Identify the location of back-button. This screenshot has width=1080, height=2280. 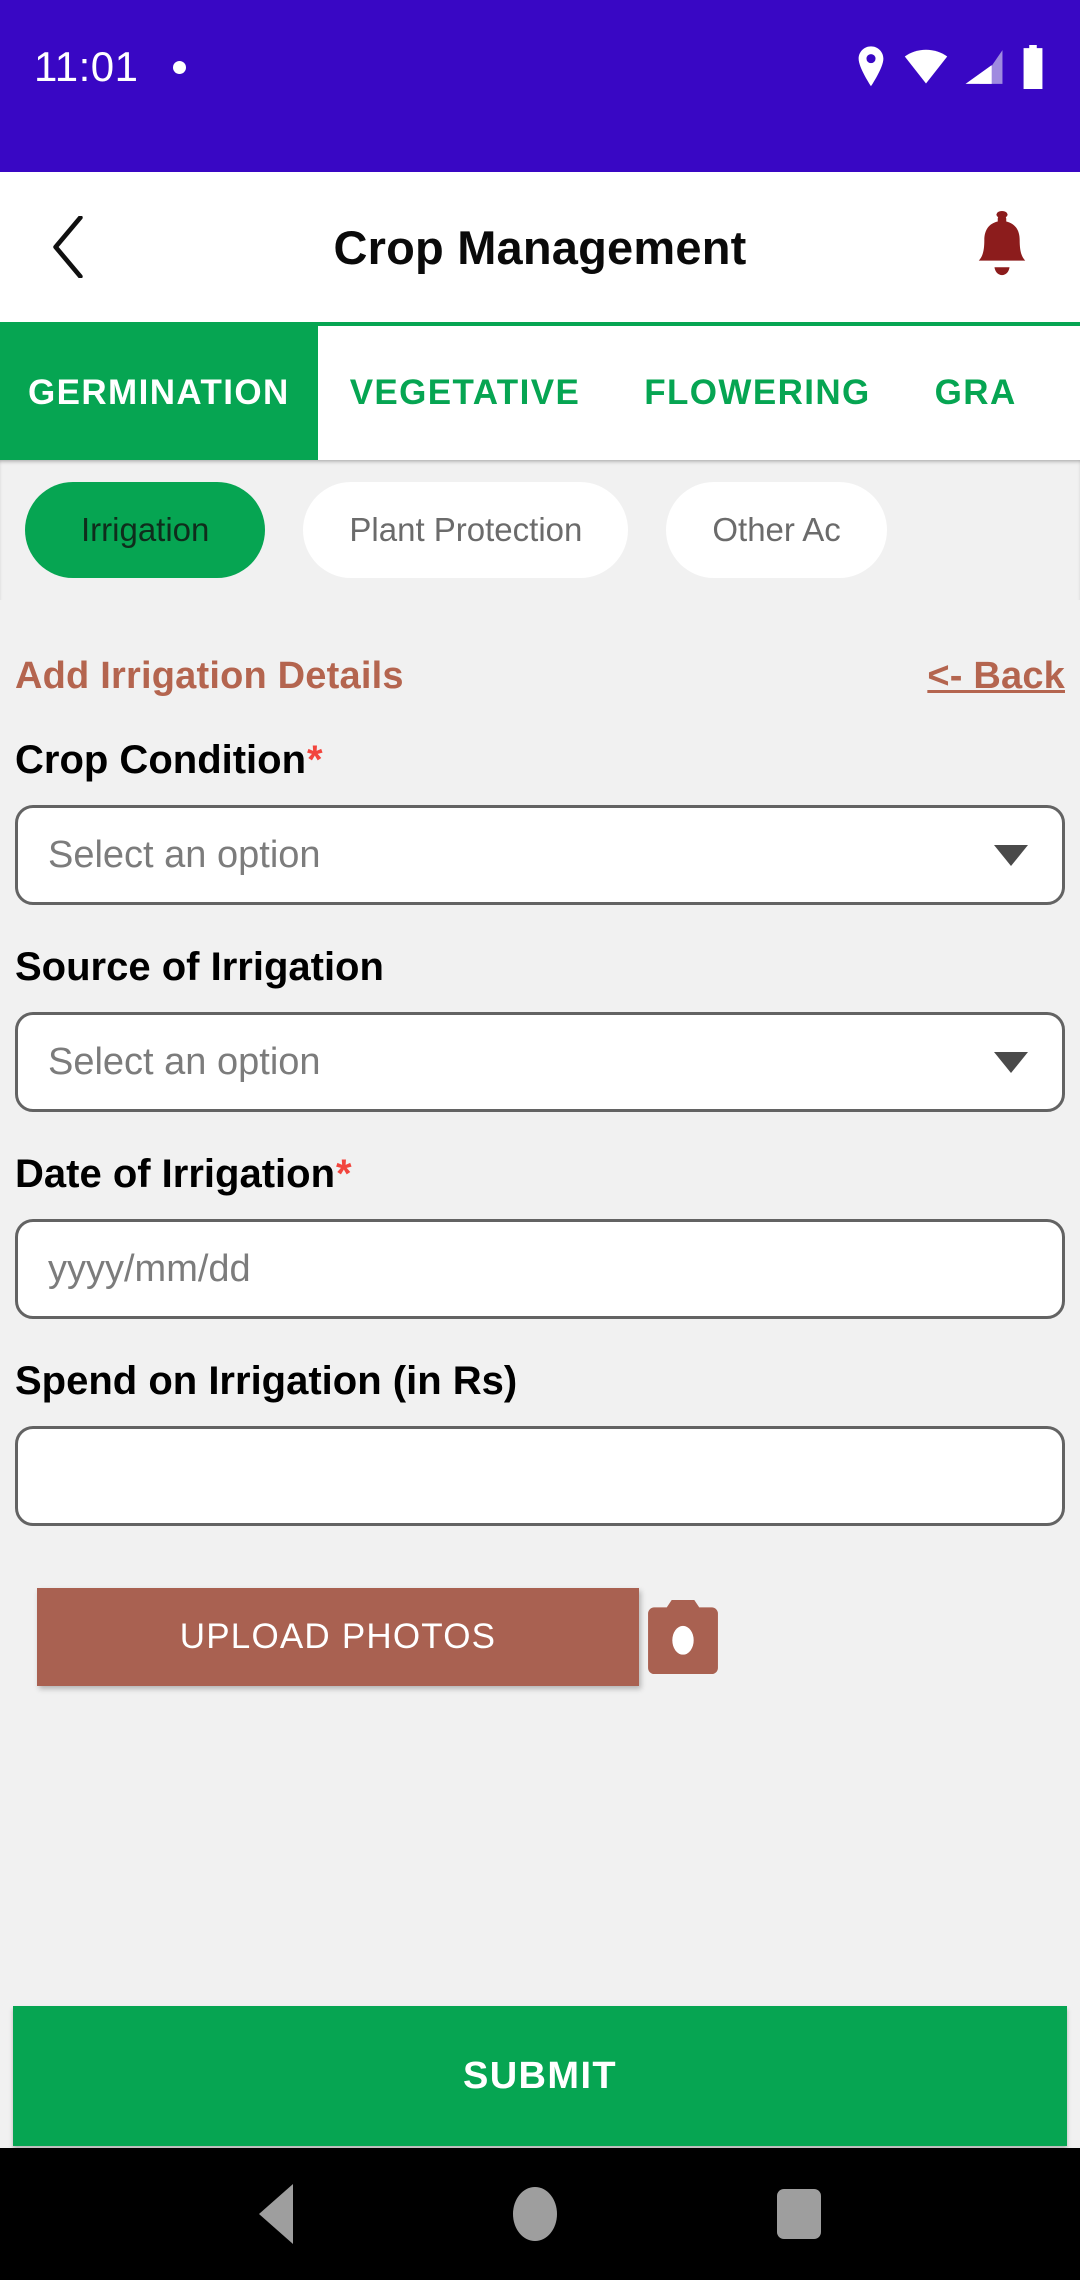
(68, 247).